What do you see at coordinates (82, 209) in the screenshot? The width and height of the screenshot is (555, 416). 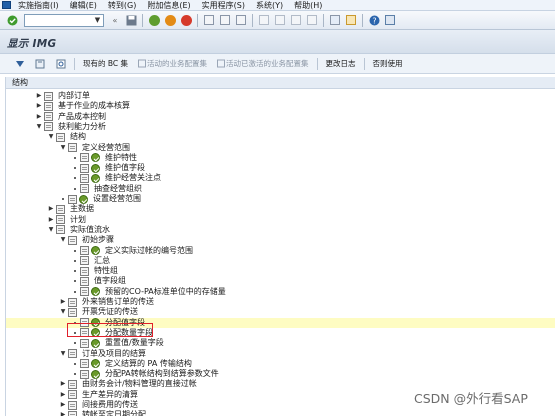 I see `tree-node-label: 主数据` at bounding box center [82, 209].